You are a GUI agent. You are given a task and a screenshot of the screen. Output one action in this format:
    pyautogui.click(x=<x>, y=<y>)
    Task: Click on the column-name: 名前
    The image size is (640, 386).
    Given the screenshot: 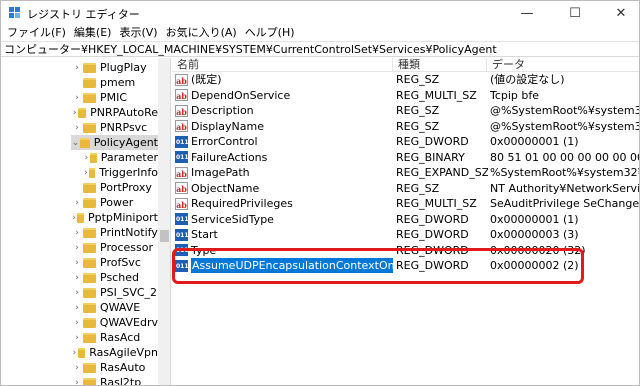 What is the action you would take?
    pyautogui.click(x=282, y=65)
    